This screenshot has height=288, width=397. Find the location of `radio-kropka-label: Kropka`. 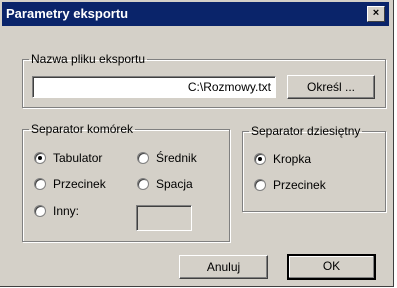

radio-kropka-label: Kropka is located at coordinates (292, 159).